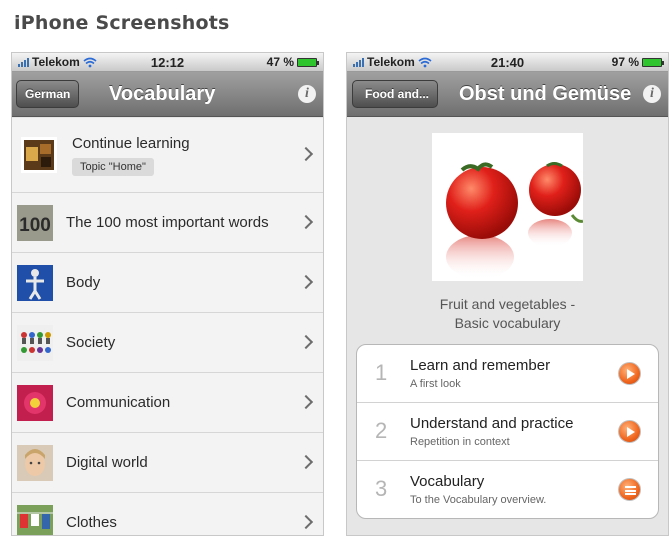 This screenshot has height=539, width=670. What do you see at coordinates (167, 463) in the screenshot?
I see `list-item-digital-world: Digital world` at bounding box center [167, 463].